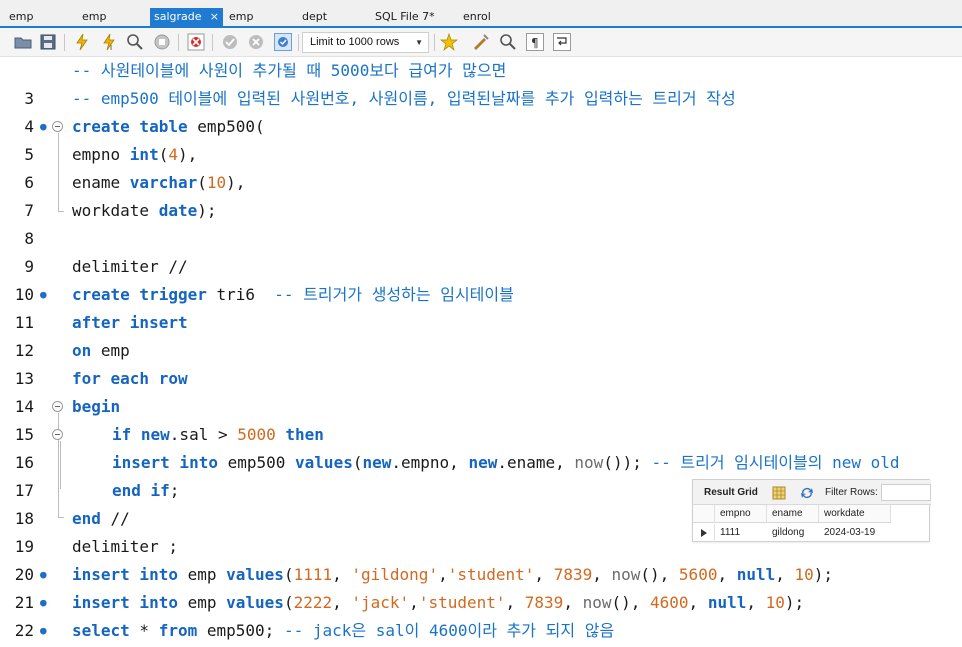 The width and height of the screenshot is (962, 647). I want to click on autocommit-icon, so click(283, 42).